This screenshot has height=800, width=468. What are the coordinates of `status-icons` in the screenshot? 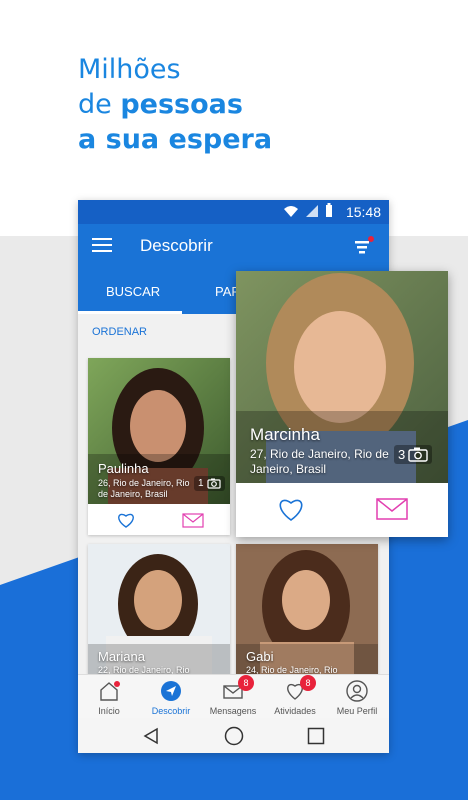 It's located at (308, 210).